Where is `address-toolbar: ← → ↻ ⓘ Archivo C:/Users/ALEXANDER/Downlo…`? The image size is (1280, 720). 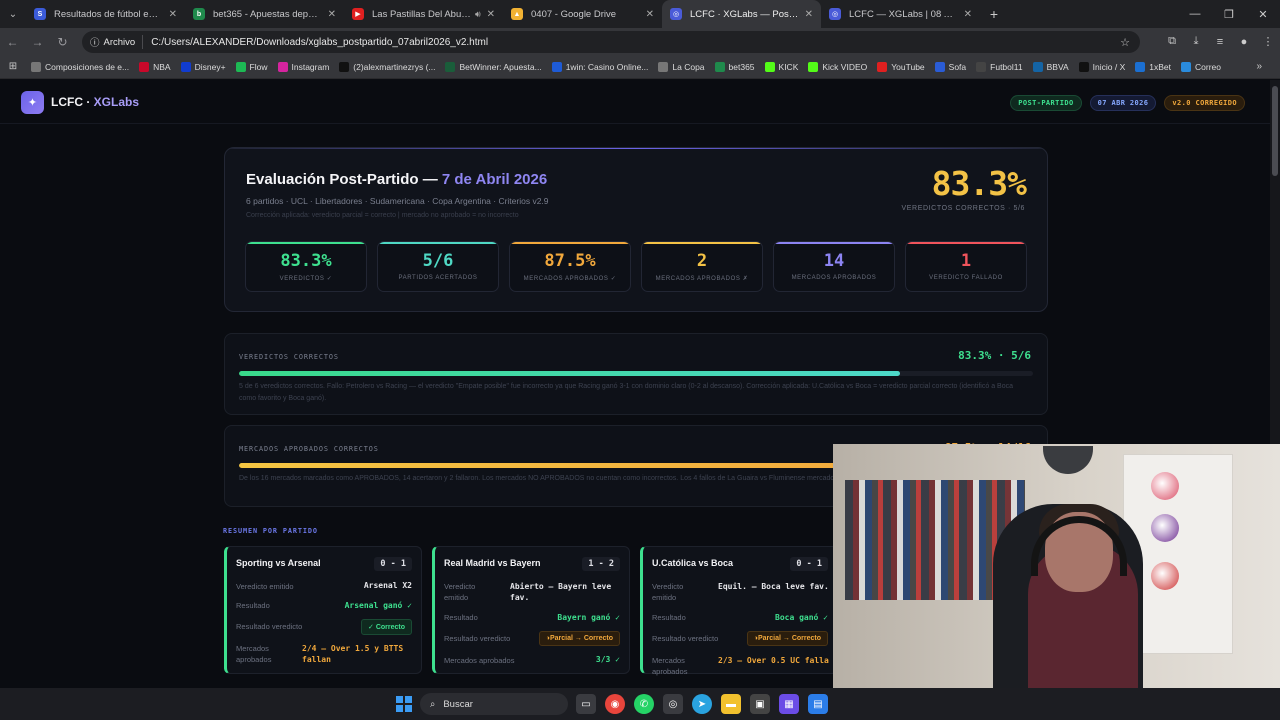
address-toolbar: ← → ↻ ⓘ Archivo C:/Users/ALEXANDER/Downlo… is located at coordinates (640, 41).